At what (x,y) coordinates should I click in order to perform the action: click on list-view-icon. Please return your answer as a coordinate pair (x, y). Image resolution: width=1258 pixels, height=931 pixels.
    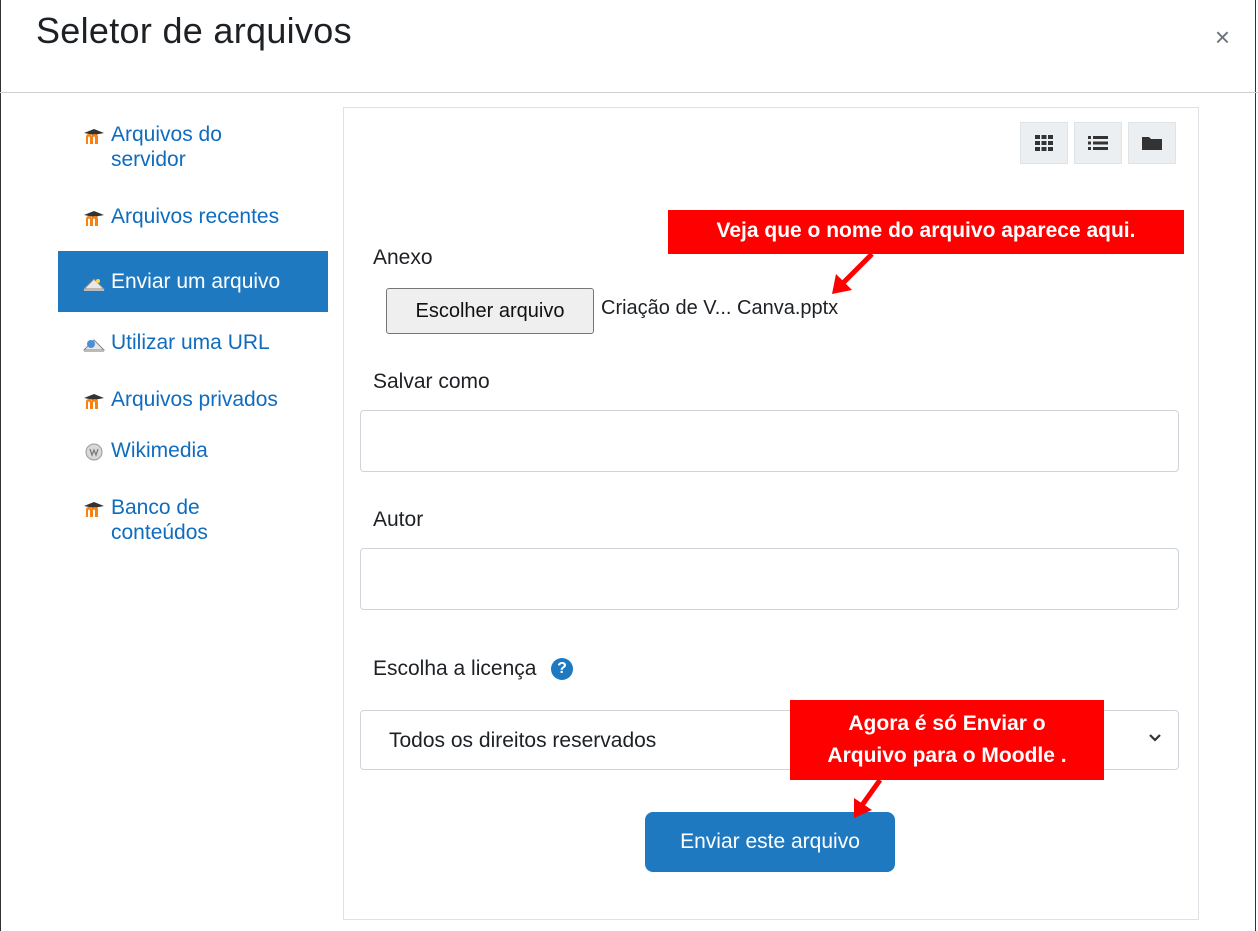
    Looking at the image, I should click on (1098, 143).